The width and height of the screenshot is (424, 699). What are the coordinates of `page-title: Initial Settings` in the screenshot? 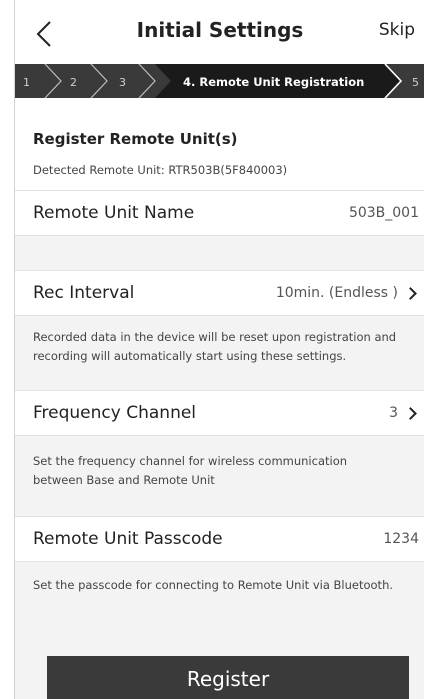 It's located at (220, 30).